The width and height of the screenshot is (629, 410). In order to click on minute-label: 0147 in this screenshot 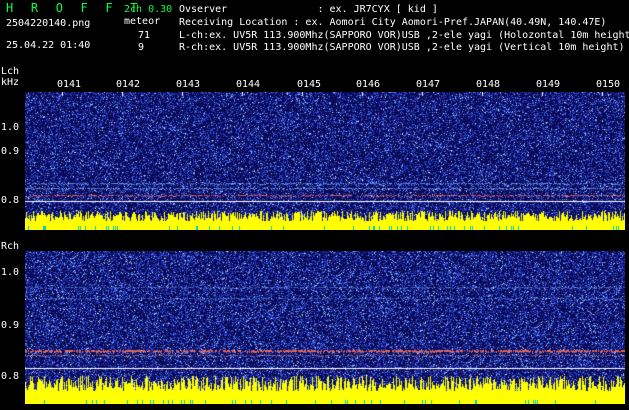, I will do `click(428, 84)`.